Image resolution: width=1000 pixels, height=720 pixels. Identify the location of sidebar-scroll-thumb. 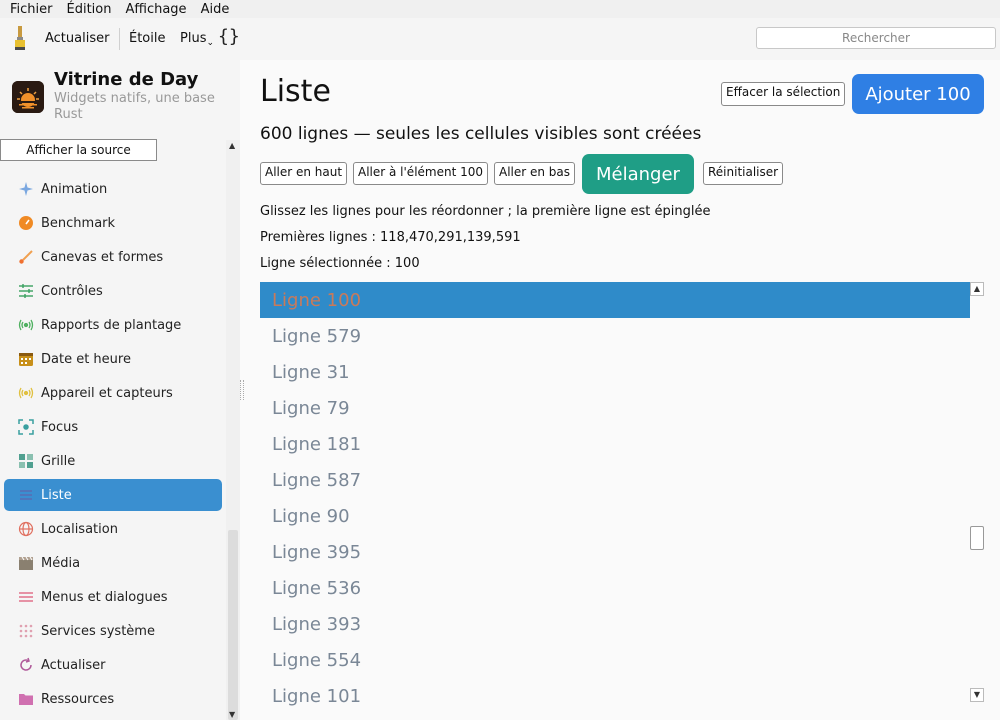
(233, 625).